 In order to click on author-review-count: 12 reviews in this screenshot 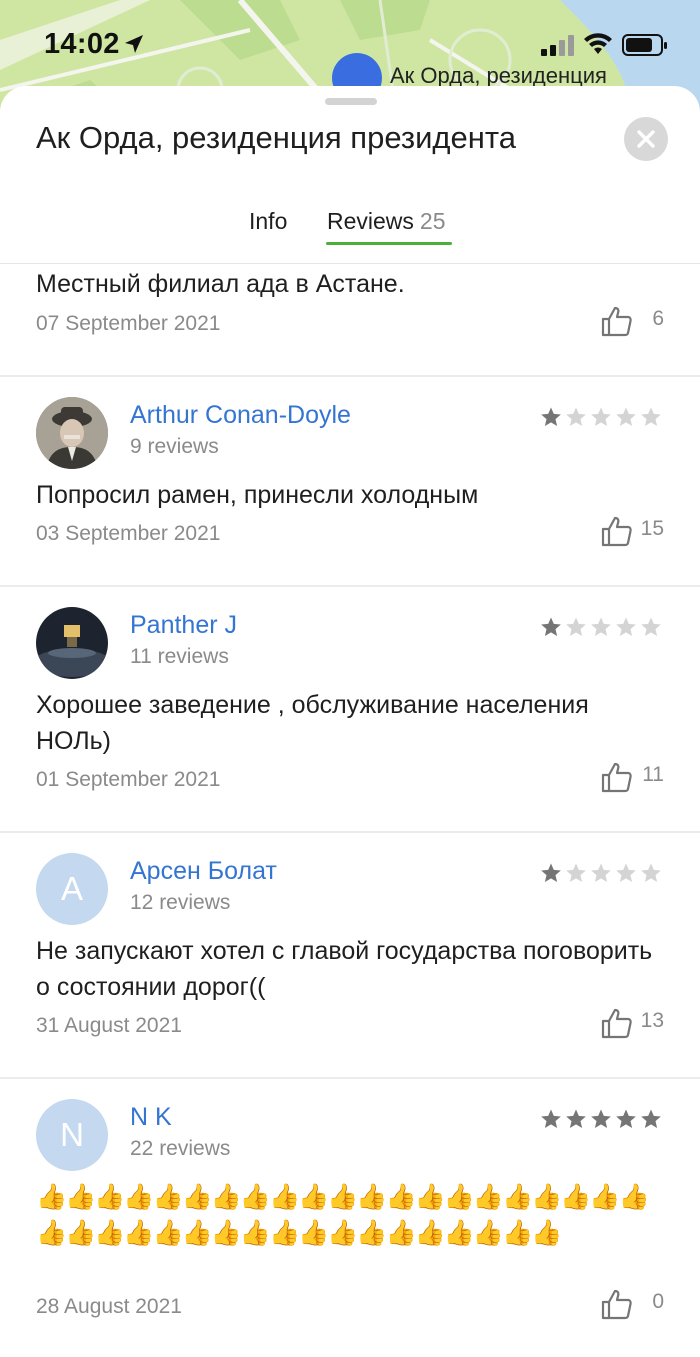, I will do `click(180, 902)`.